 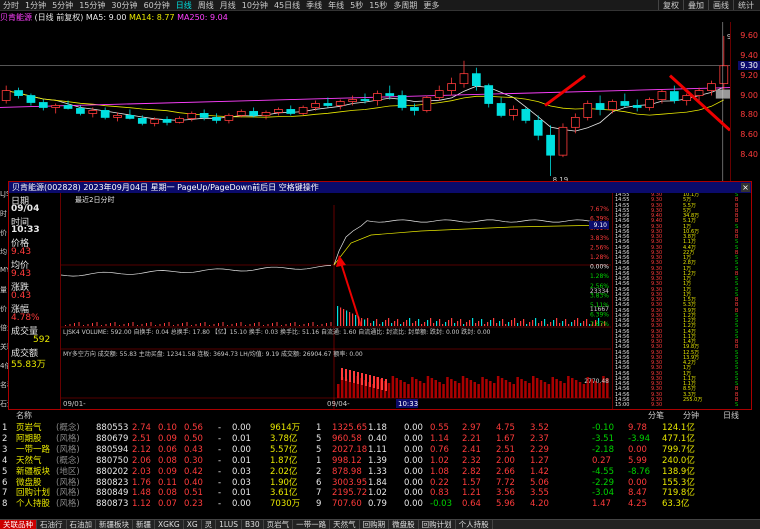 What do you see at coordinates (4, 366) in the screenshot?
I see `left-label: 4倍.4` at bounding box center [4, 366].